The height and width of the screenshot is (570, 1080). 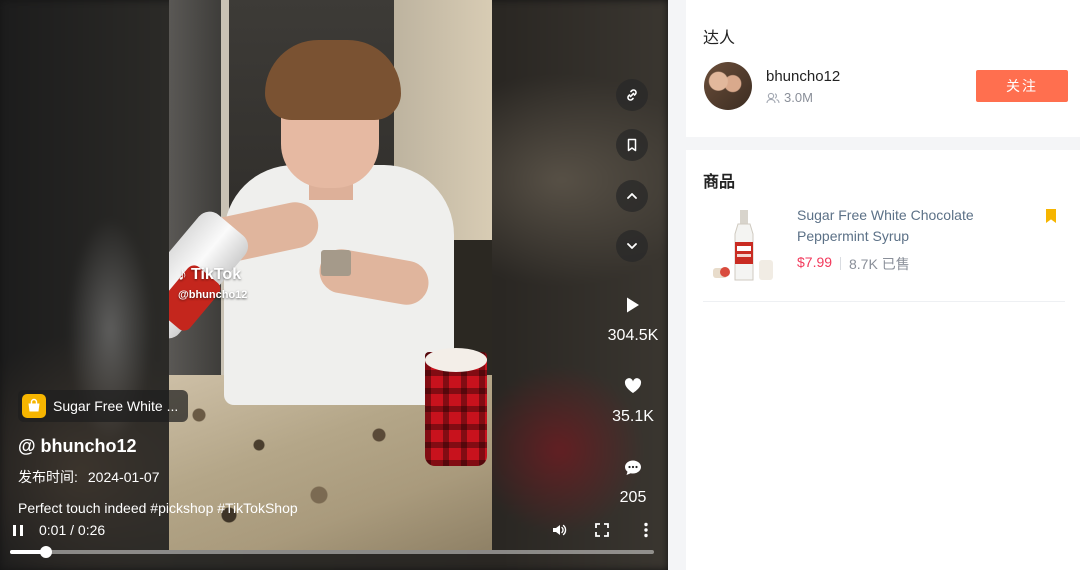 What do you see at coordinates (744, 246) in the screenshot?
I see `product-image` at bounding box center [744, 246].